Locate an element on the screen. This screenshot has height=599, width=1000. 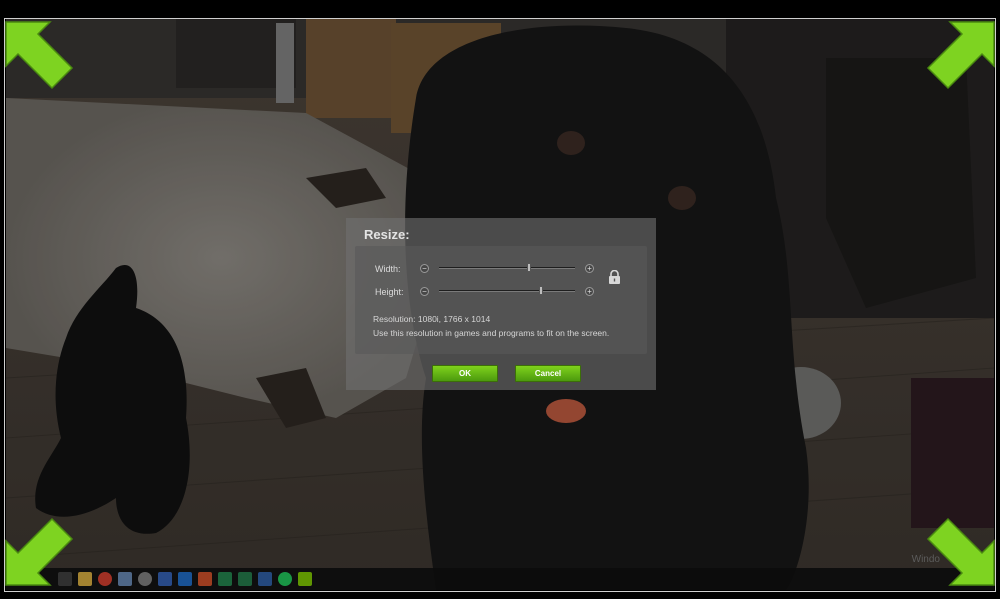
aspect-lock-icon is located at coordinates (614, 277).